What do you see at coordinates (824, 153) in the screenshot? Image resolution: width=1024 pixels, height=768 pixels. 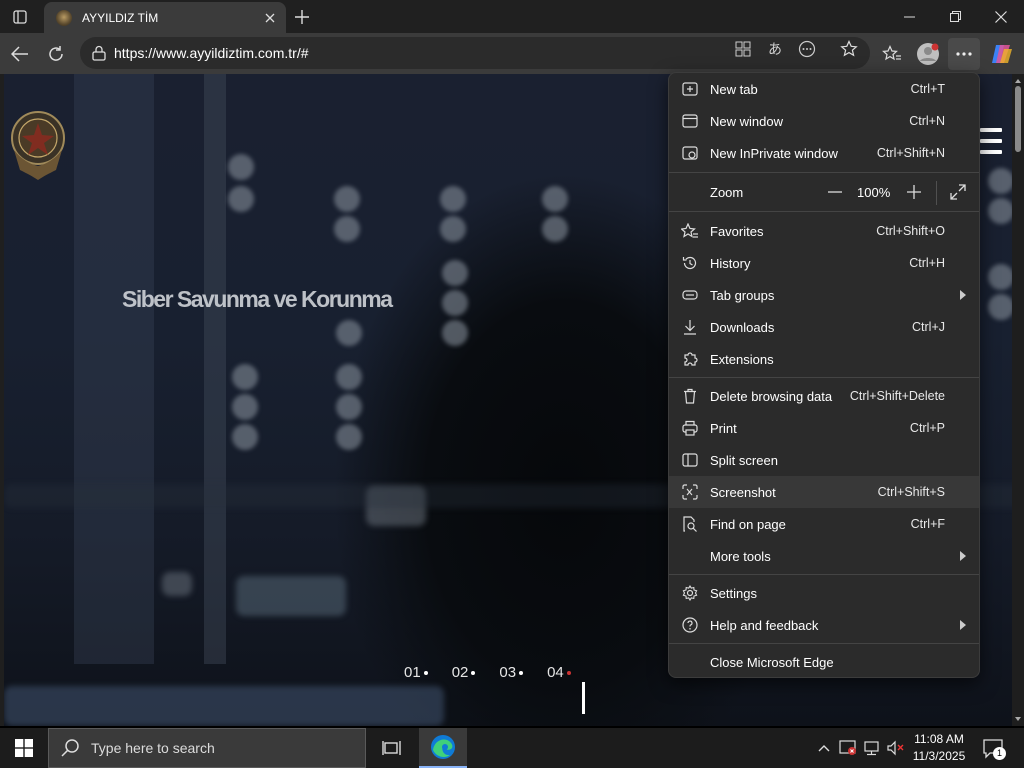 I see `menu-item-new-inprivate-window: New InPrivate window Ctrl+Shift+N` at bounding box center [824, 153].